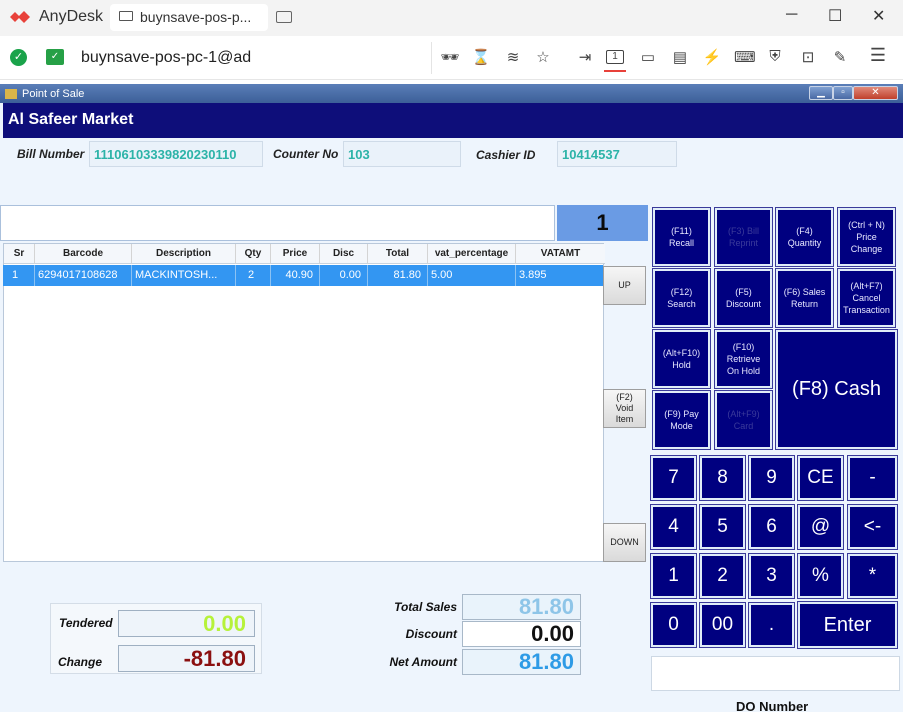  Describe the element at coordinates (86, 623) in the screenshot. I see `tendered-label: Tendered` at that location.